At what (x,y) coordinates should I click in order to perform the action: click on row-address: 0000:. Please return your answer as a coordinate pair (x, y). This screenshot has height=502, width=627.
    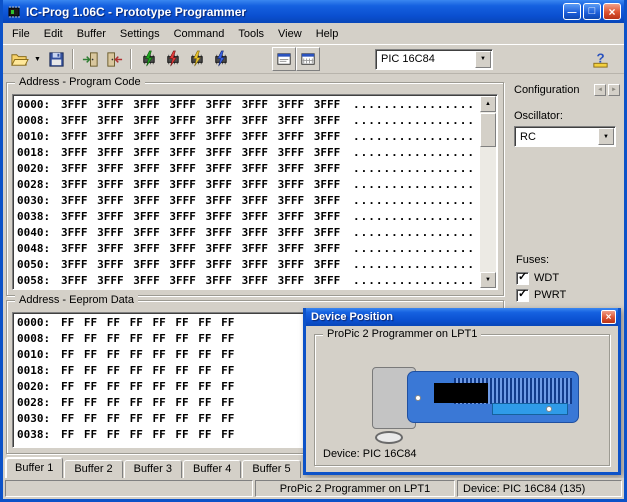
    Looking at the image, I should click on (34, 322).